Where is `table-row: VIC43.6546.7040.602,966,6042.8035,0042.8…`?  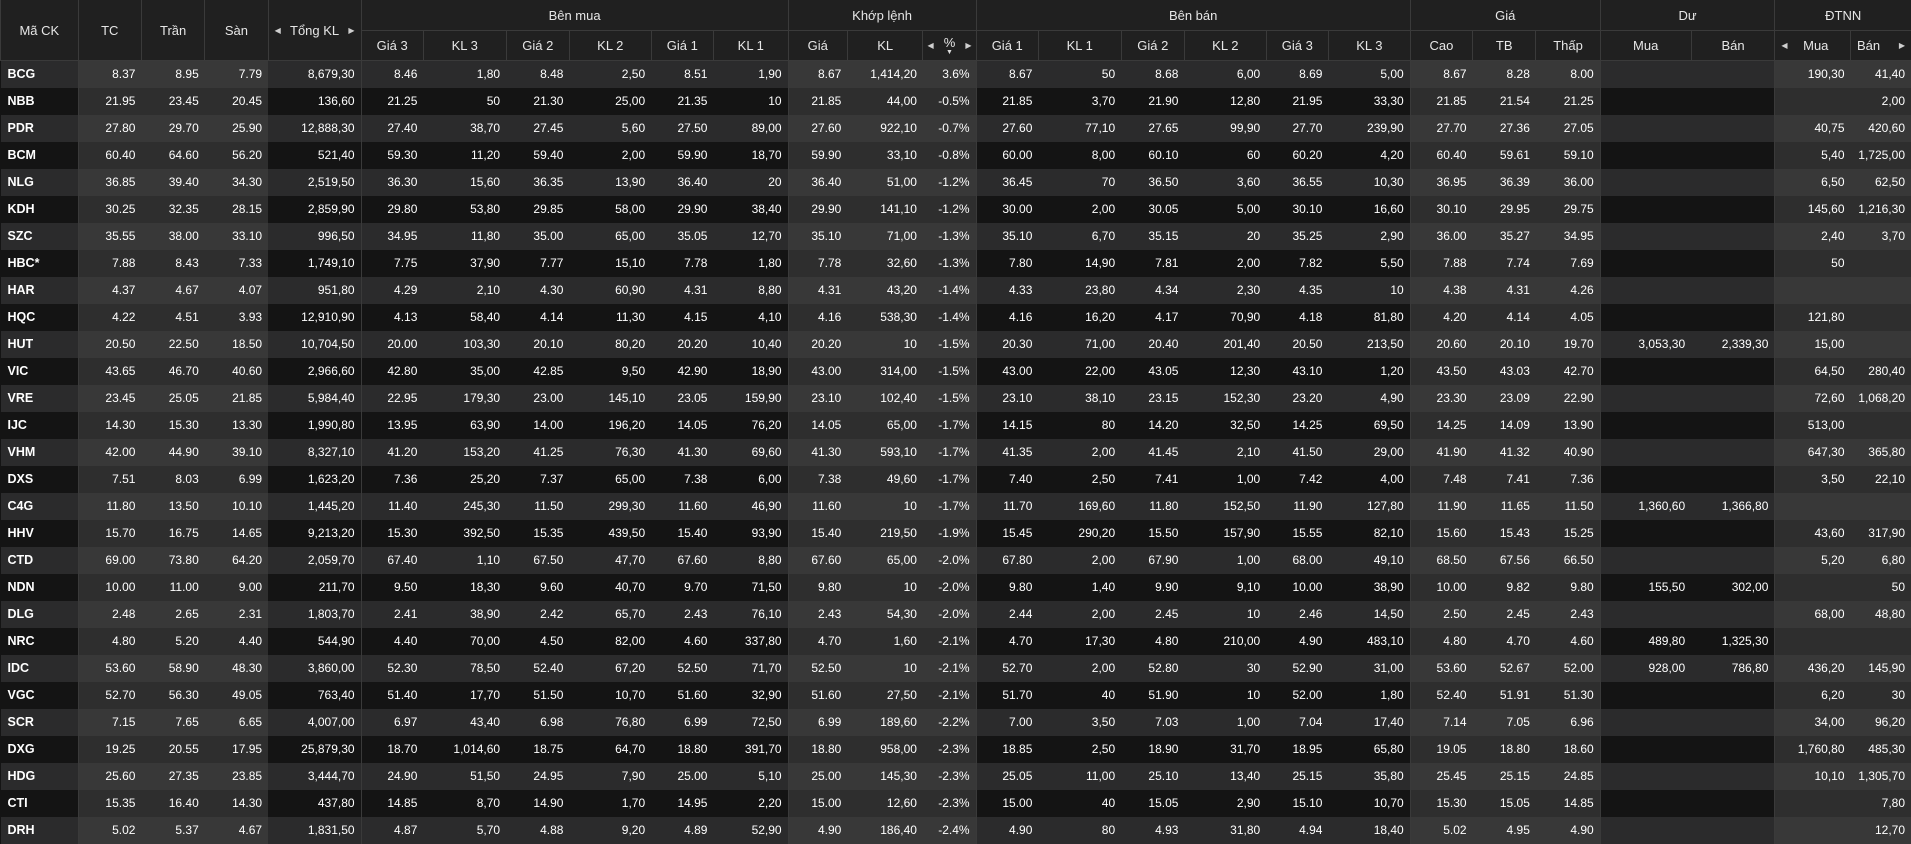
table-row: VIC43.6546.7040.602,966,6042.8035,0042.8… is located at coordinates (956, 371).